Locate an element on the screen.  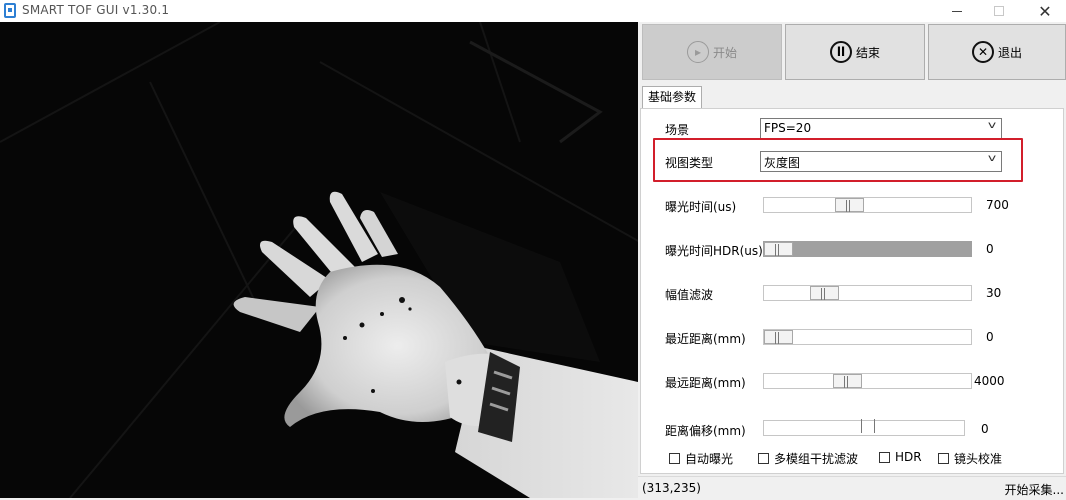
play-icon: ▸ is located at coordinates (697, 52).